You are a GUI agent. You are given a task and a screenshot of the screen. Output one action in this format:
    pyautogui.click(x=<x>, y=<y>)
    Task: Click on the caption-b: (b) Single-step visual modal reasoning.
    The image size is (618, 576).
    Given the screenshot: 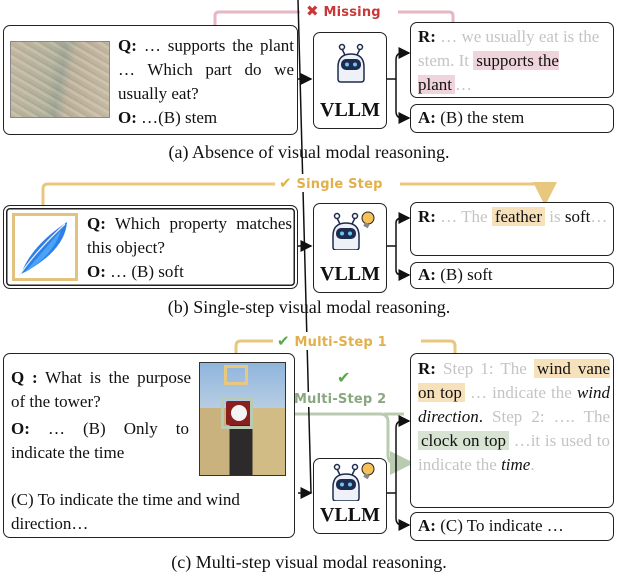 What is the action you would take?
    pyautogui.click(x=309, y=307)
    